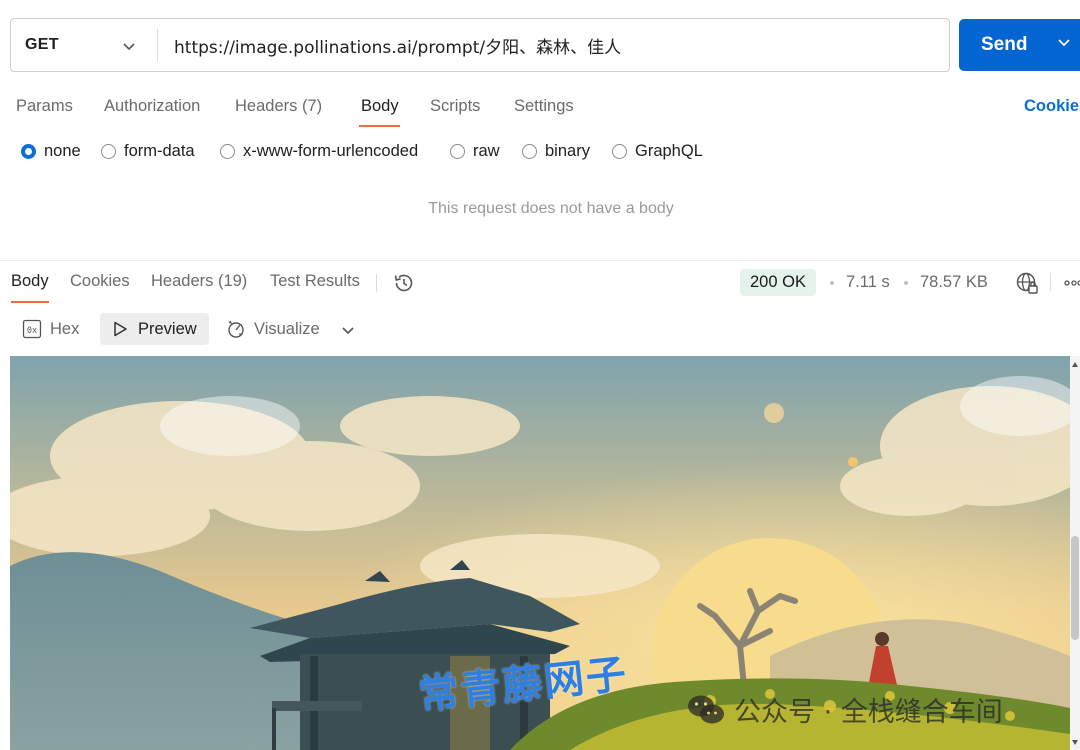 Image resolution: width=1080 pixels, height=750 pixels. I want to click on no-body-message: This request does not have a body, so click(551, 208).